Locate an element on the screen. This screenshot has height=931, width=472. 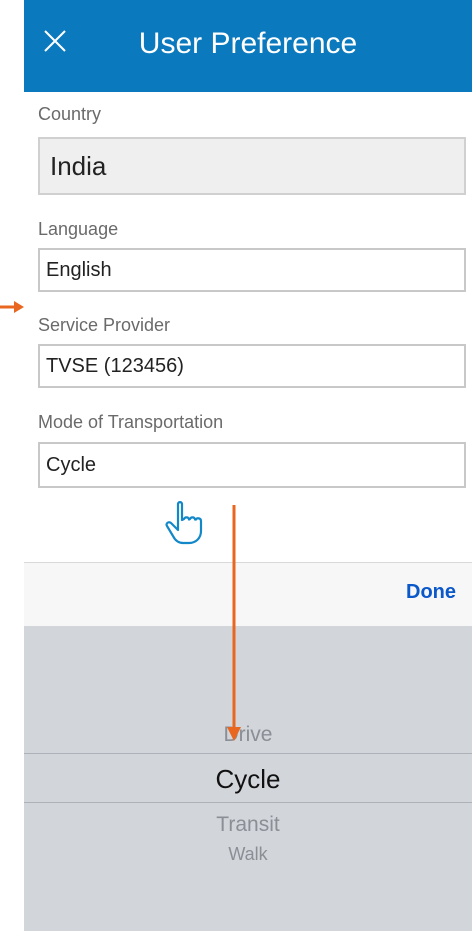
pointing-hand-icon is located at coordinates (184, 523).